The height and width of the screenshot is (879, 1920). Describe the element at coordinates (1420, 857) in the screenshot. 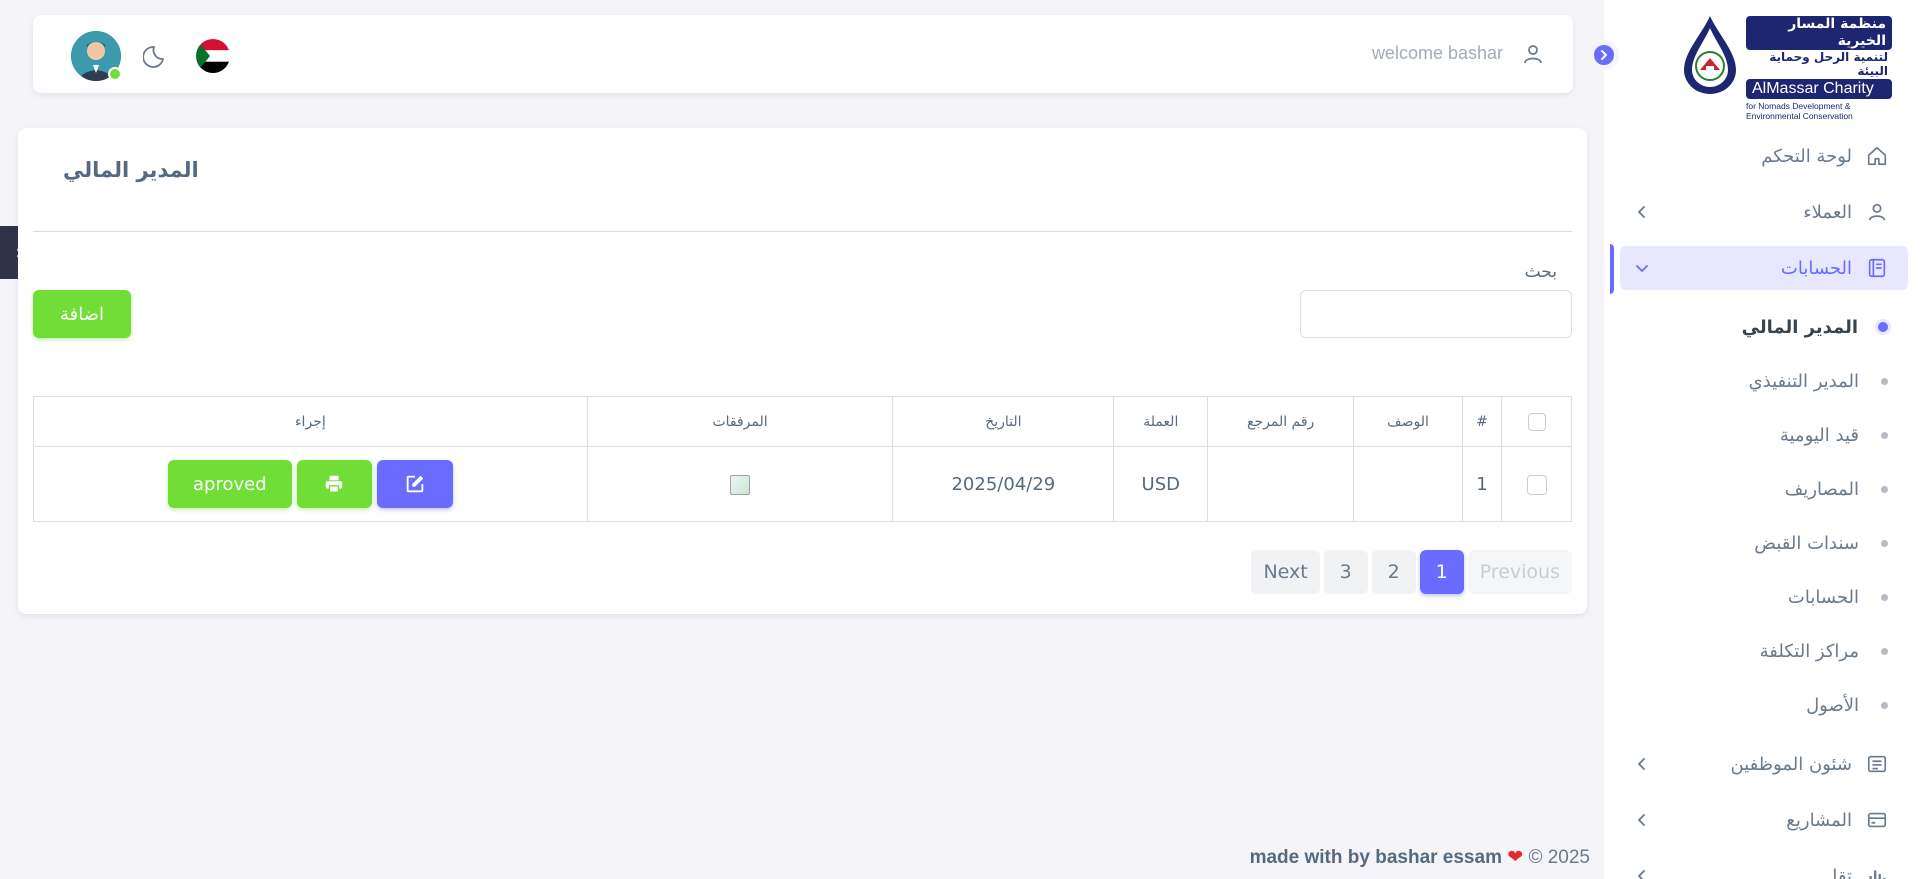

I see `footer: made with by bashar essam ❤ © 2025` at that location.